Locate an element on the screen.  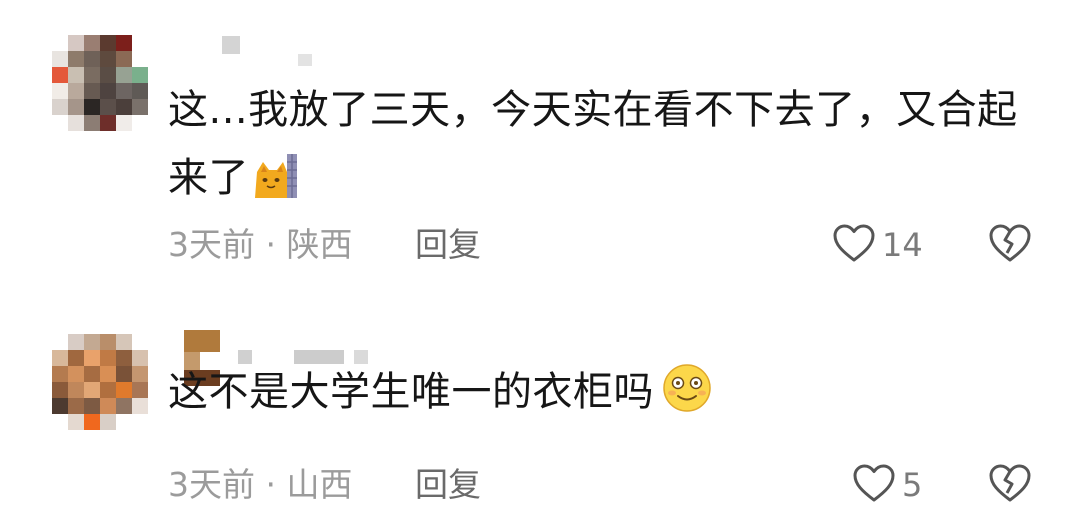
comment-text: 这不是大学生唯一的衣柜吗 is located at coordinates (608, 392).